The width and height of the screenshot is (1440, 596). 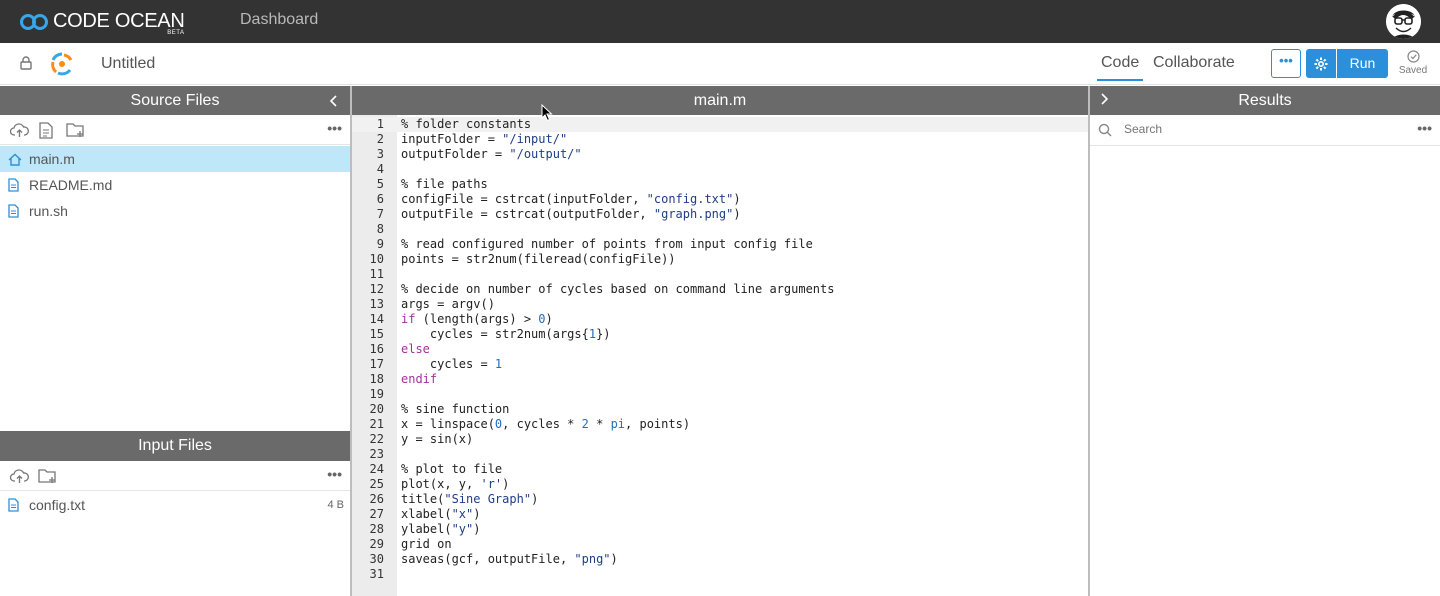 What do you see at coordinates (175, 476) in the screenshot?
I see `input-files-toolbar: •••` at bounding box center [175, 476].